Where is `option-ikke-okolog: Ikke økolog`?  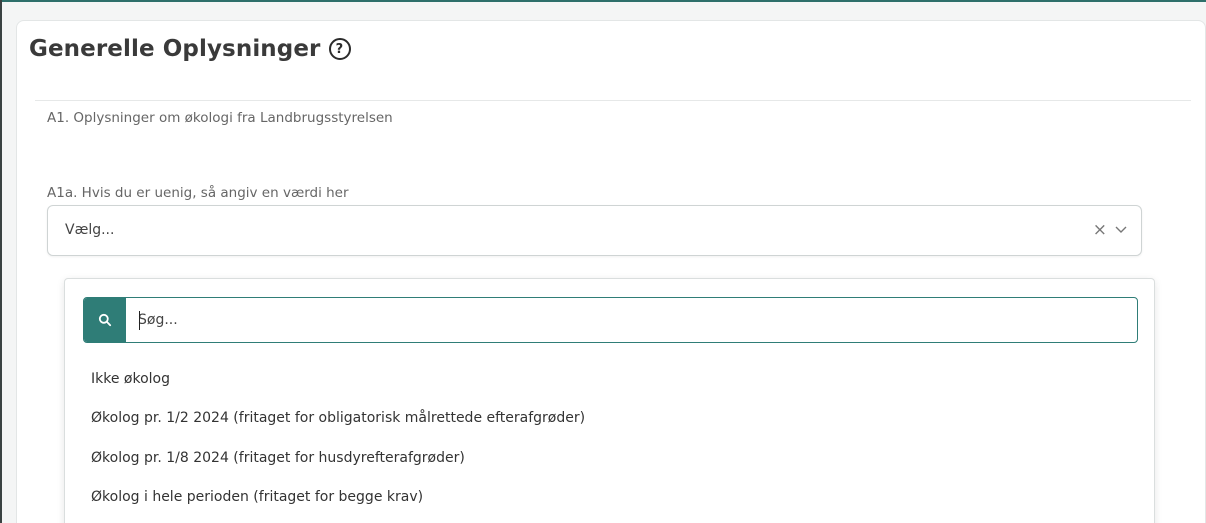
option-ikke-okolog: Ikke økolog is located at coordinates (130, 379).